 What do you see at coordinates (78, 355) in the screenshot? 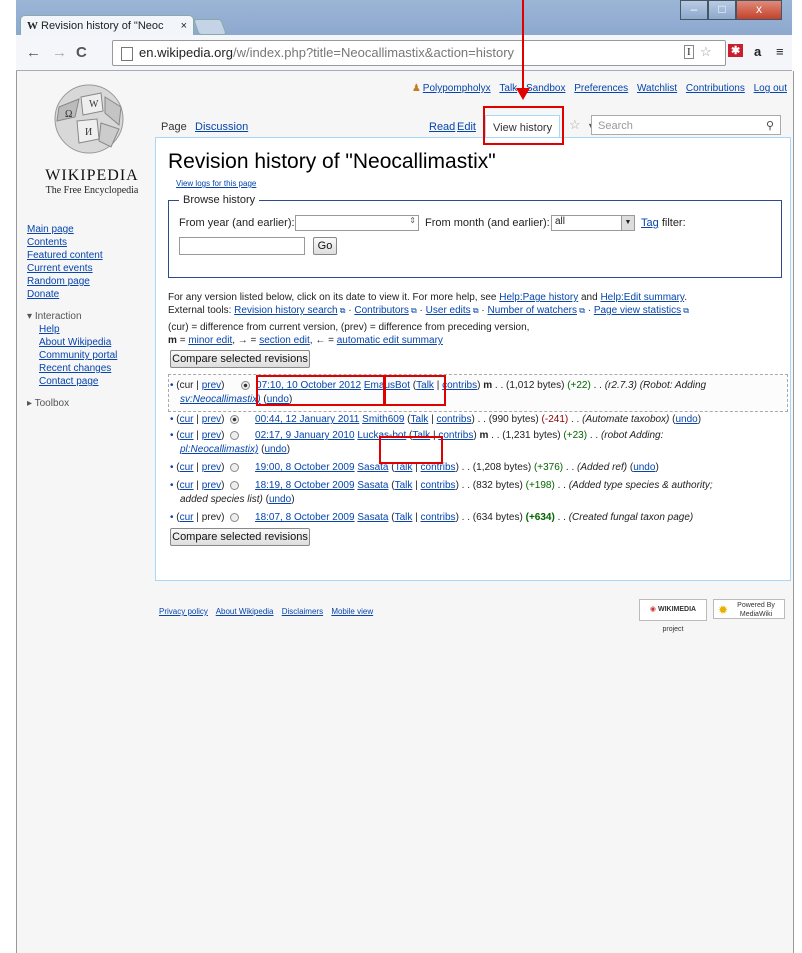
I see `sidebar-item-community-portal: Community portal` at bounding box center [78, 355].